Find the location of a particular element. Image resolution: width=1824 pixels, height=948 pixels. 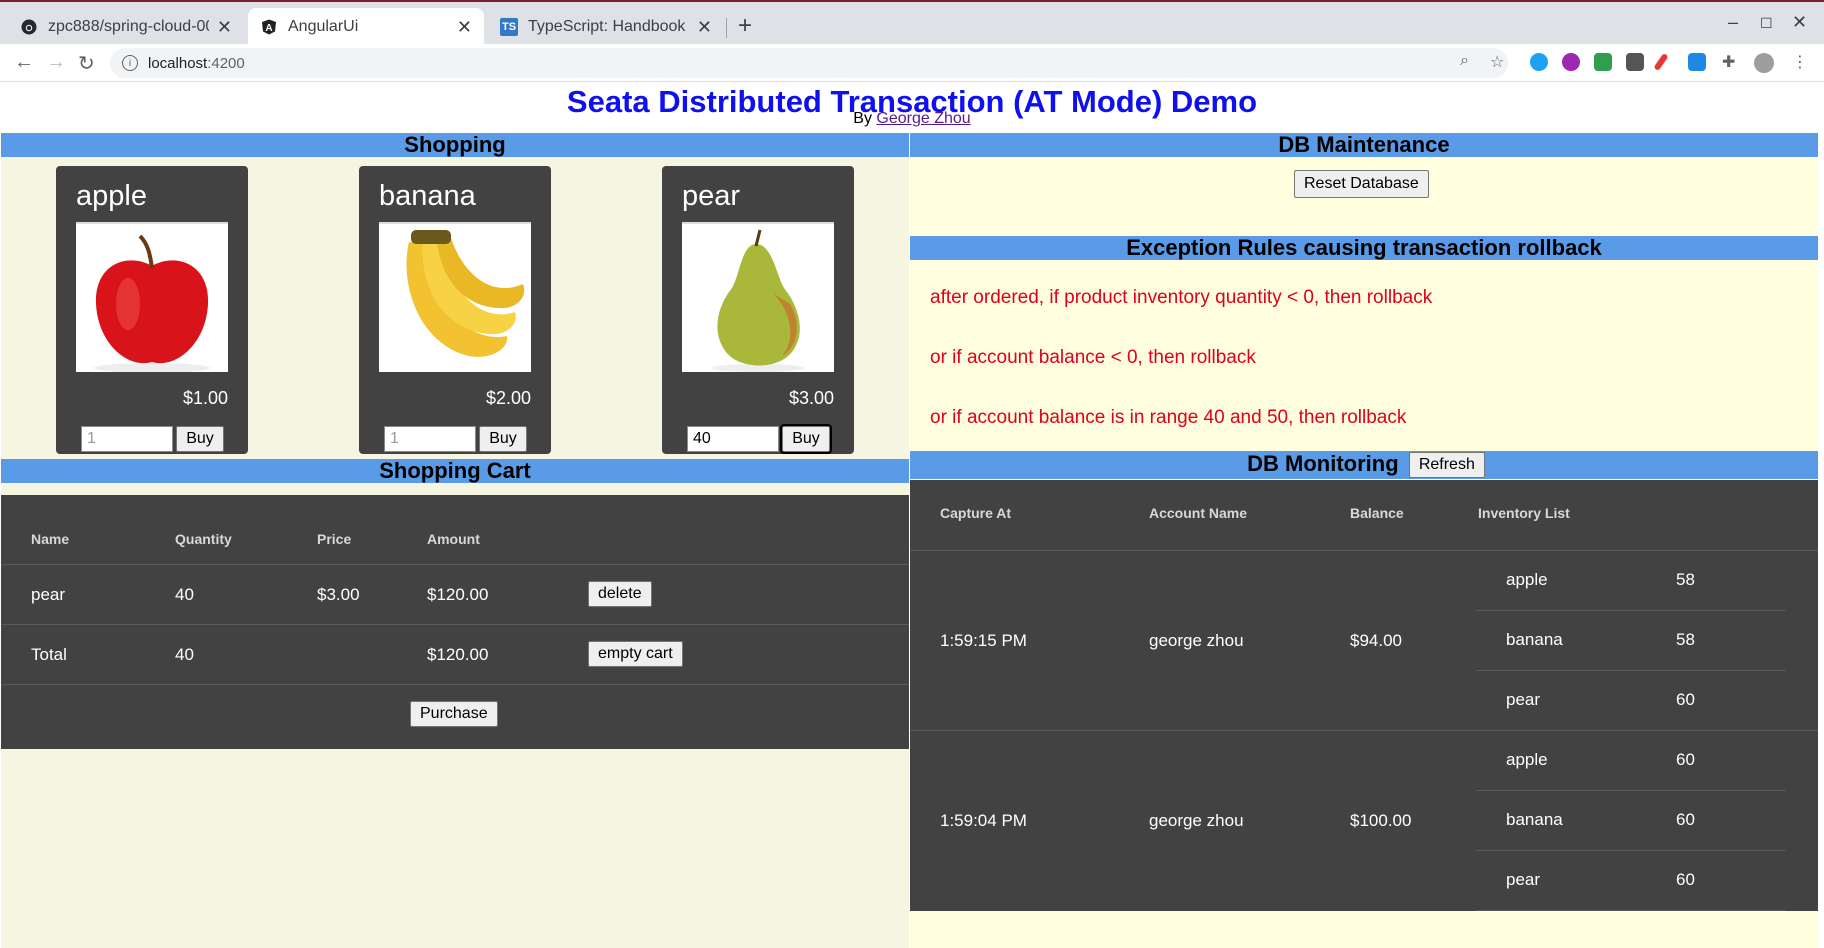

rule-text: or if account balance < 0, then rollback is located at coordinates (1093, 357).